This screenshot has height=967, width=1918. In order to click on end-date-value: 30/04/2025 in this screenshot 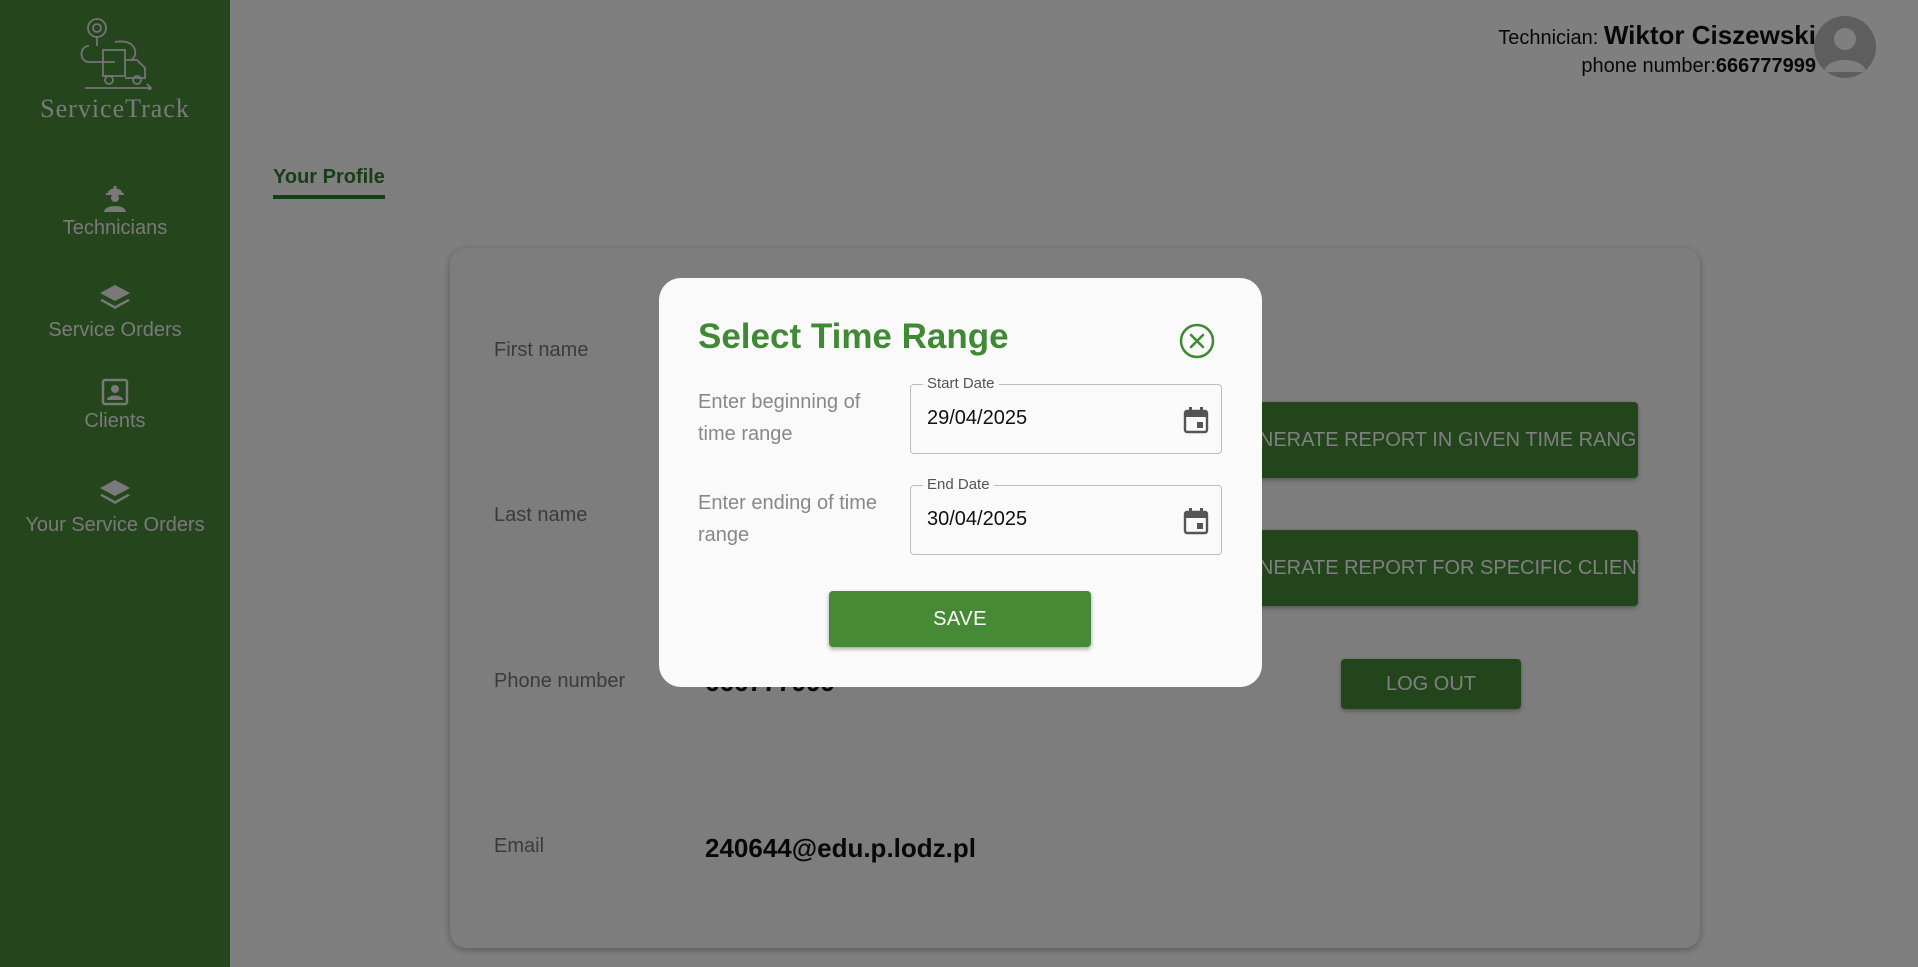, I will do `click(977, 519)`.